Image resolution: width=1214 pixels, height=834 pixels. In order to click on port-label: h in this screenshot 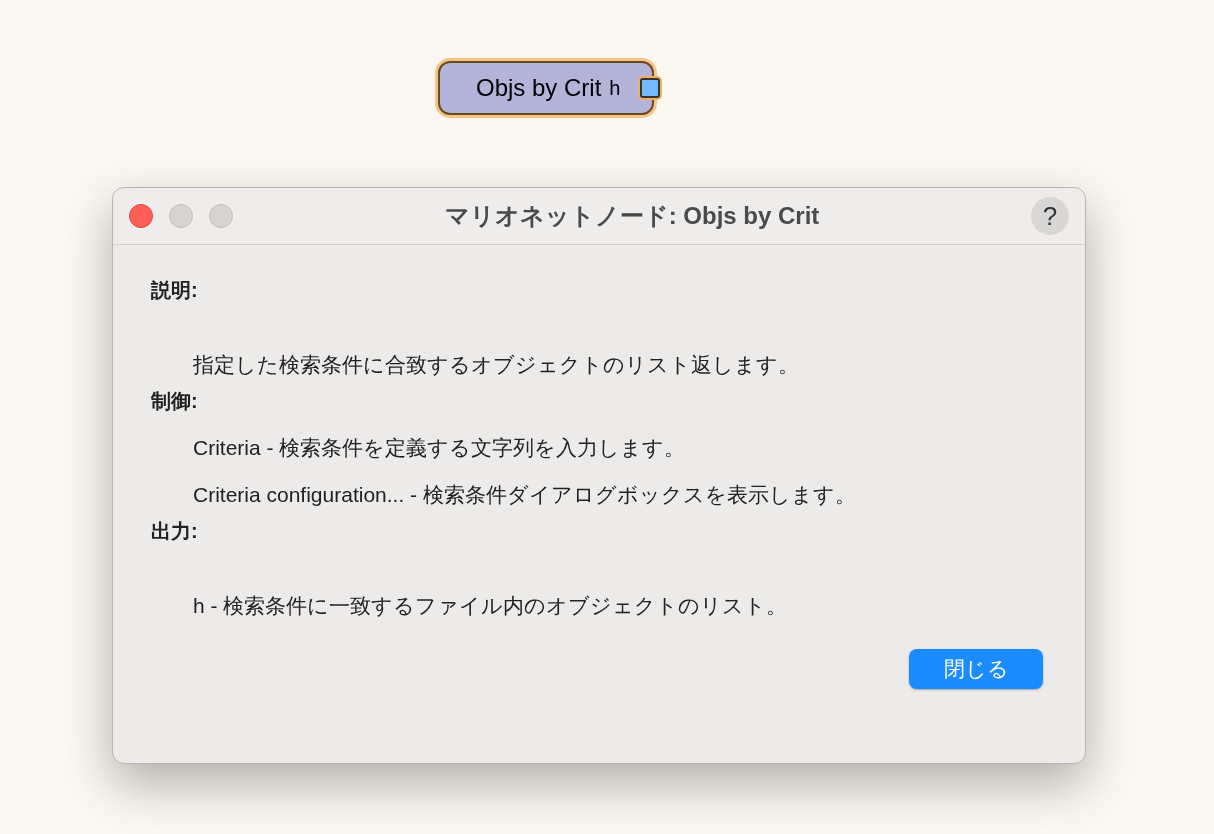, I will do `click(615, 88)`.